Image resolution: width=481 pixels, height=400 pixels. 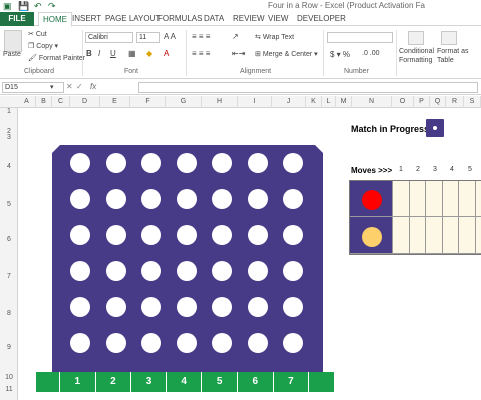 What do you see at coordinates (9, 377) in the screenshot?
I see `row-header-10: 10` at bounding box center [9, 377].